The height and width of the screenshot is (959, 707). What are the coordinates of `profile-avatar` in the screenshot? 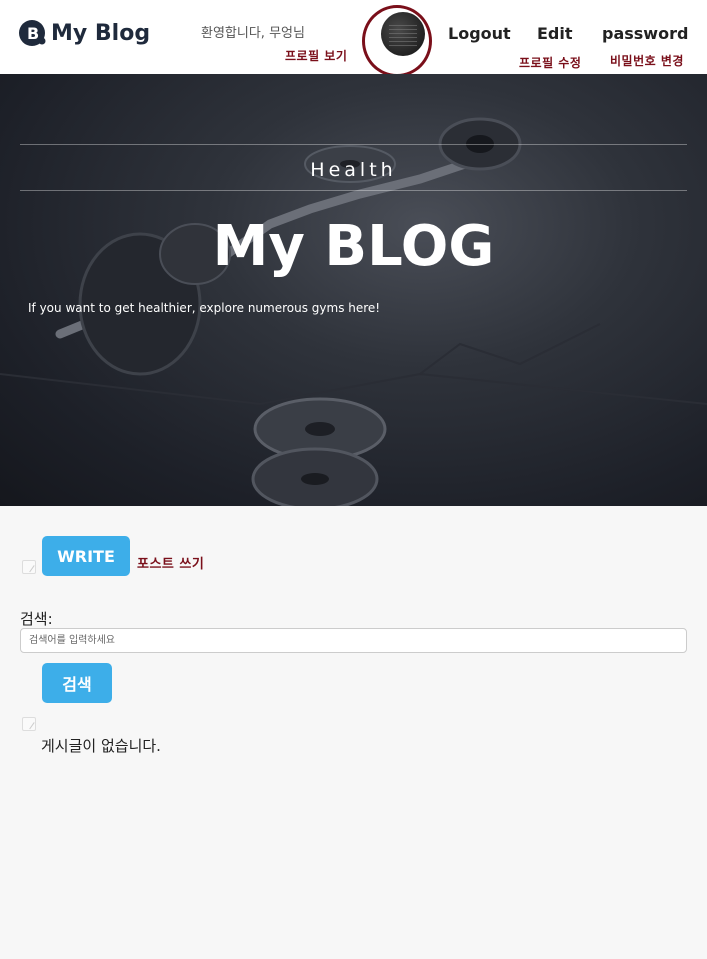 It's located at (403, 34).